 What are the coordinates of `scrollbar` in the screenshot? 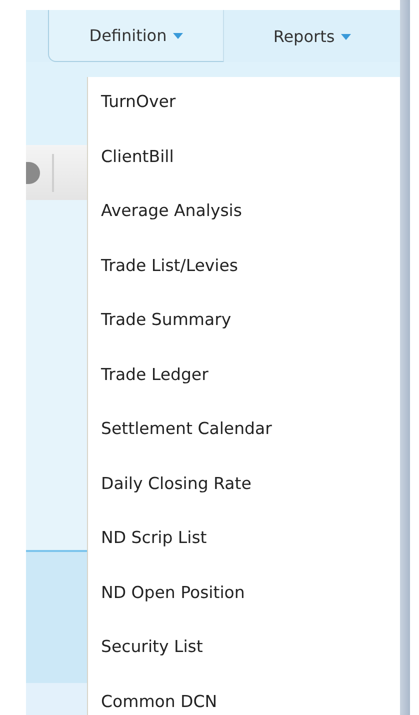 It's located at (405, 357).